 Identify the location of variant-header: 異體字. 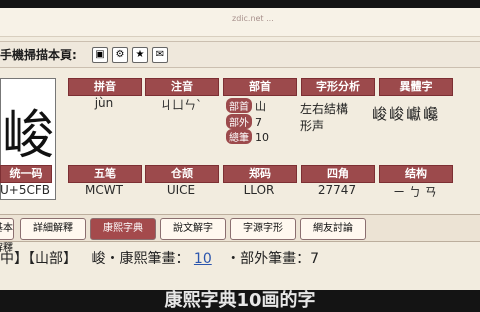
(416, 87).